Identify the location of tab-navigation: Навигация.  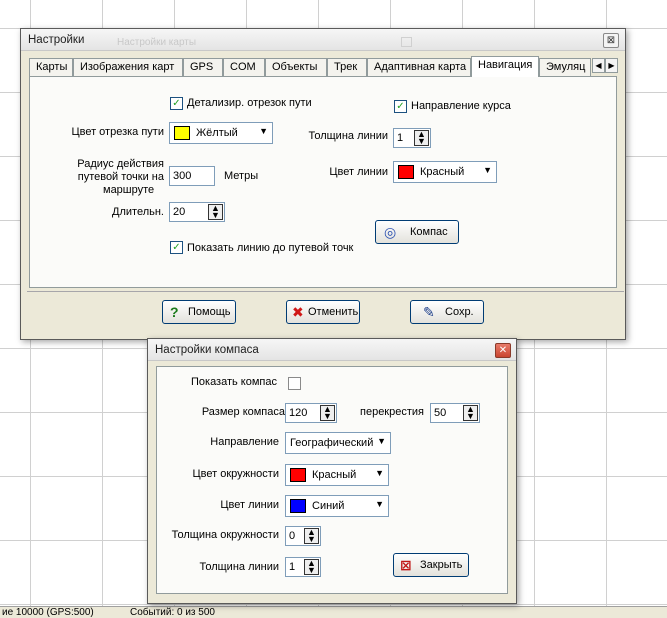
(505, 66).